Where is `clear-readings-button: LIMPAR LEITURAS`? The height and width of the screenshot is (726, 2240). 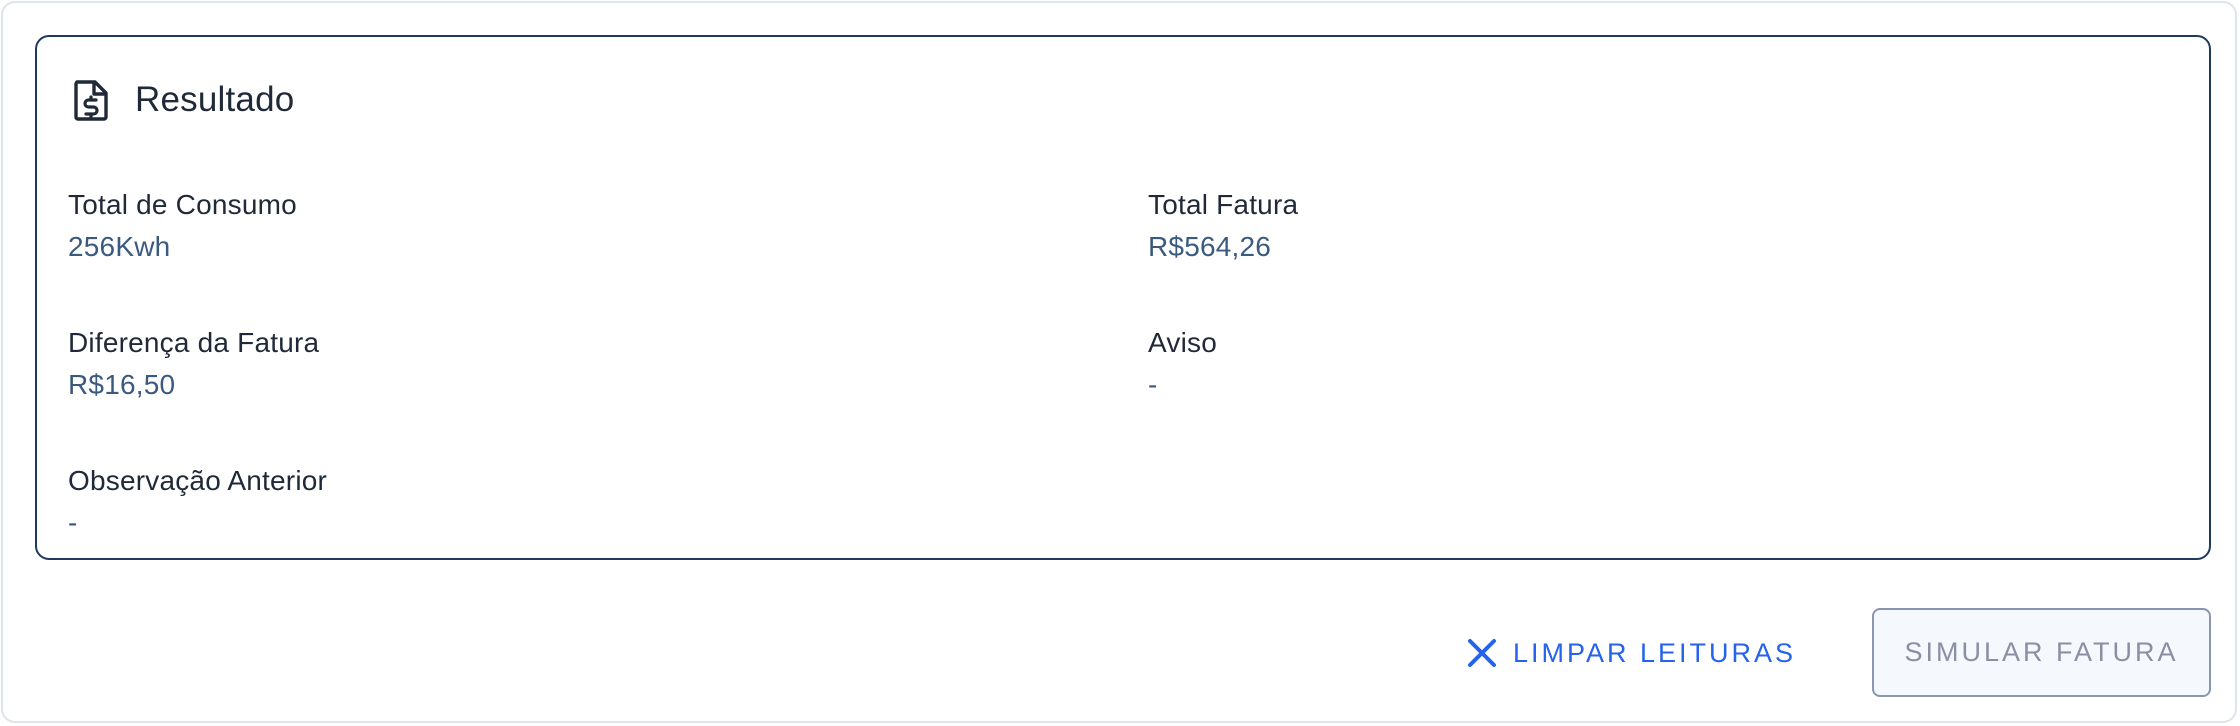
clear-readings-button: LIMPAR LEITURAS is located at coordinates (1630, 653).